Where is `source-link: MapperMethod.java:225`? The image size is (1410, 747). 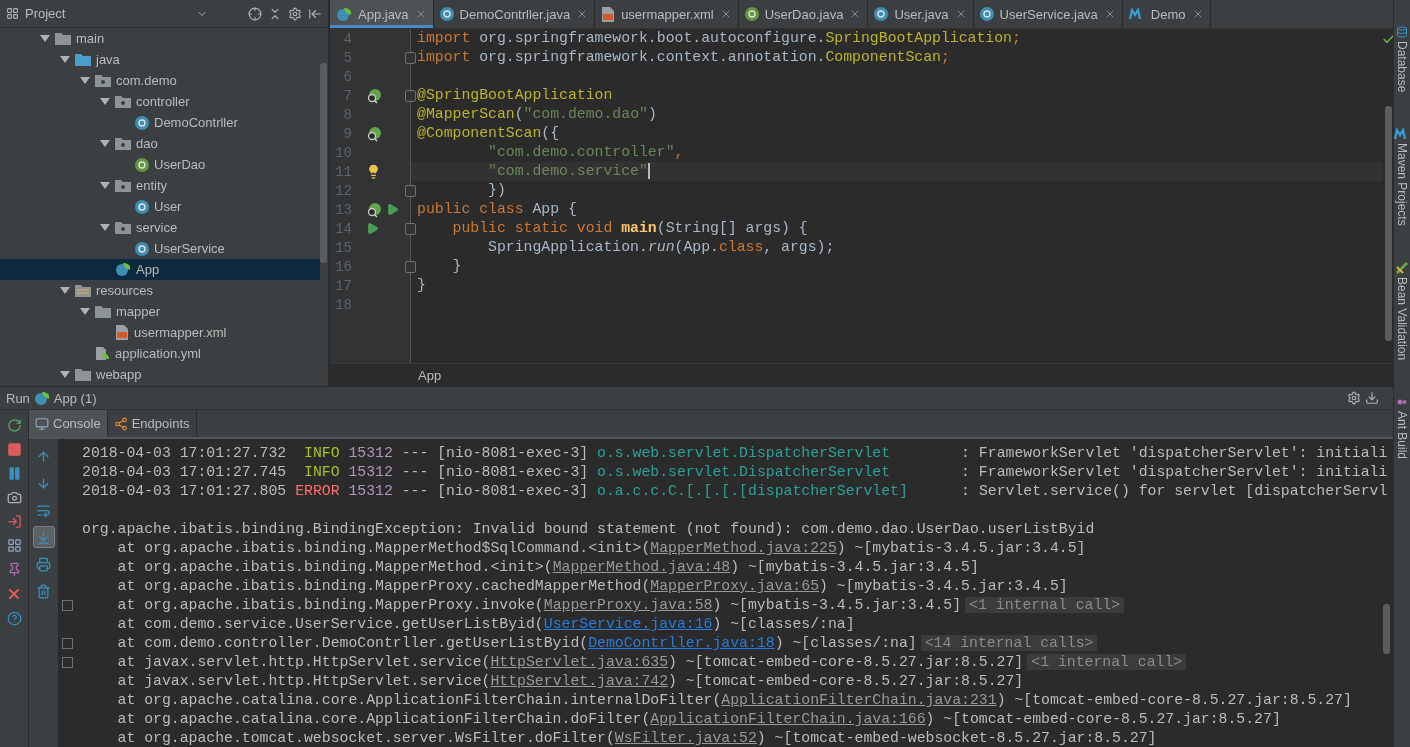 source-link: MapperMethod.java:225 is located at coordinates (743, 548).